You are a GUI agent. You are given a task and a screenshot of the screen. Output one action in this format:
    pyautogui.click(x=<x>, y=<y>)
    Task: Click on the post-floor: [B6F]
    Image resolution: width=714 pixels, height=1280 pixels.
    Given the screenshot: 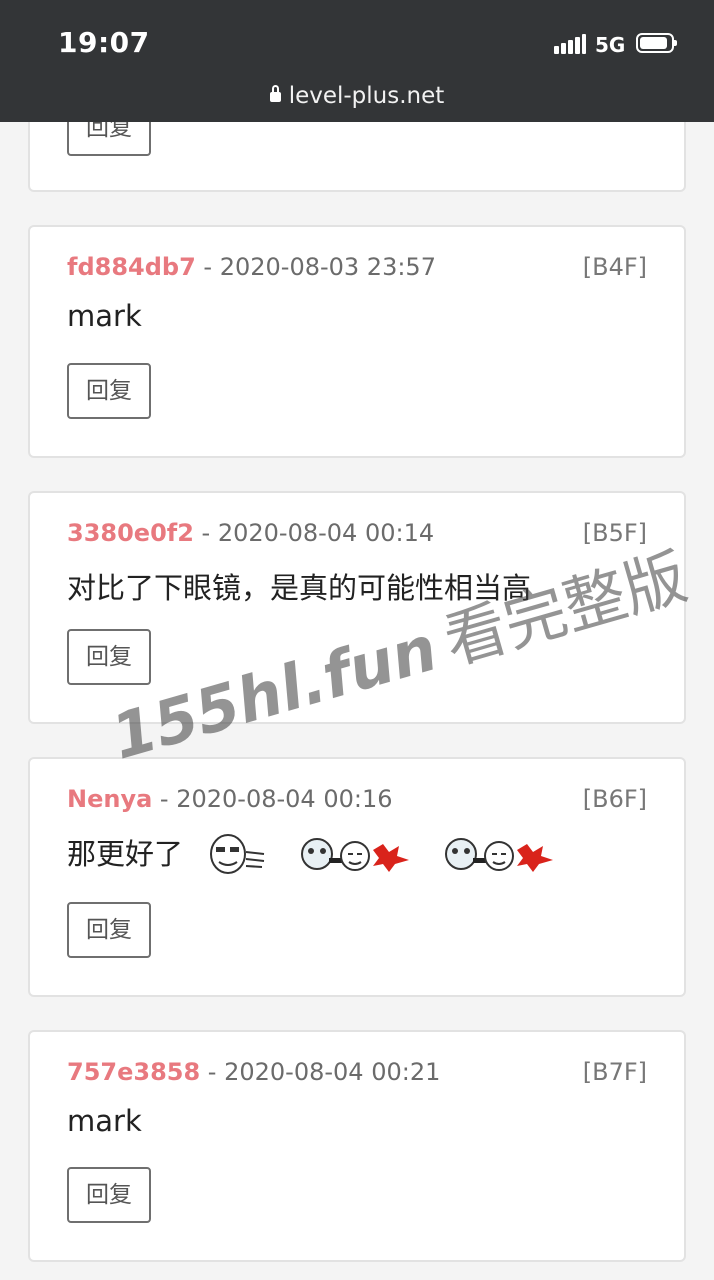 What is the action you would take?
    pyautogui.click(x=614, y=799)
    